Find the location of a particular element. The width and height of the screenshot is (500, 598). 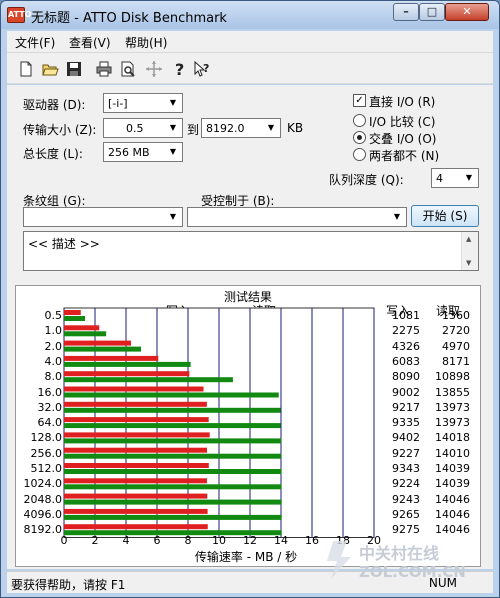

drive-select: [-i-] ▼ is located at coordinates (143, 103).